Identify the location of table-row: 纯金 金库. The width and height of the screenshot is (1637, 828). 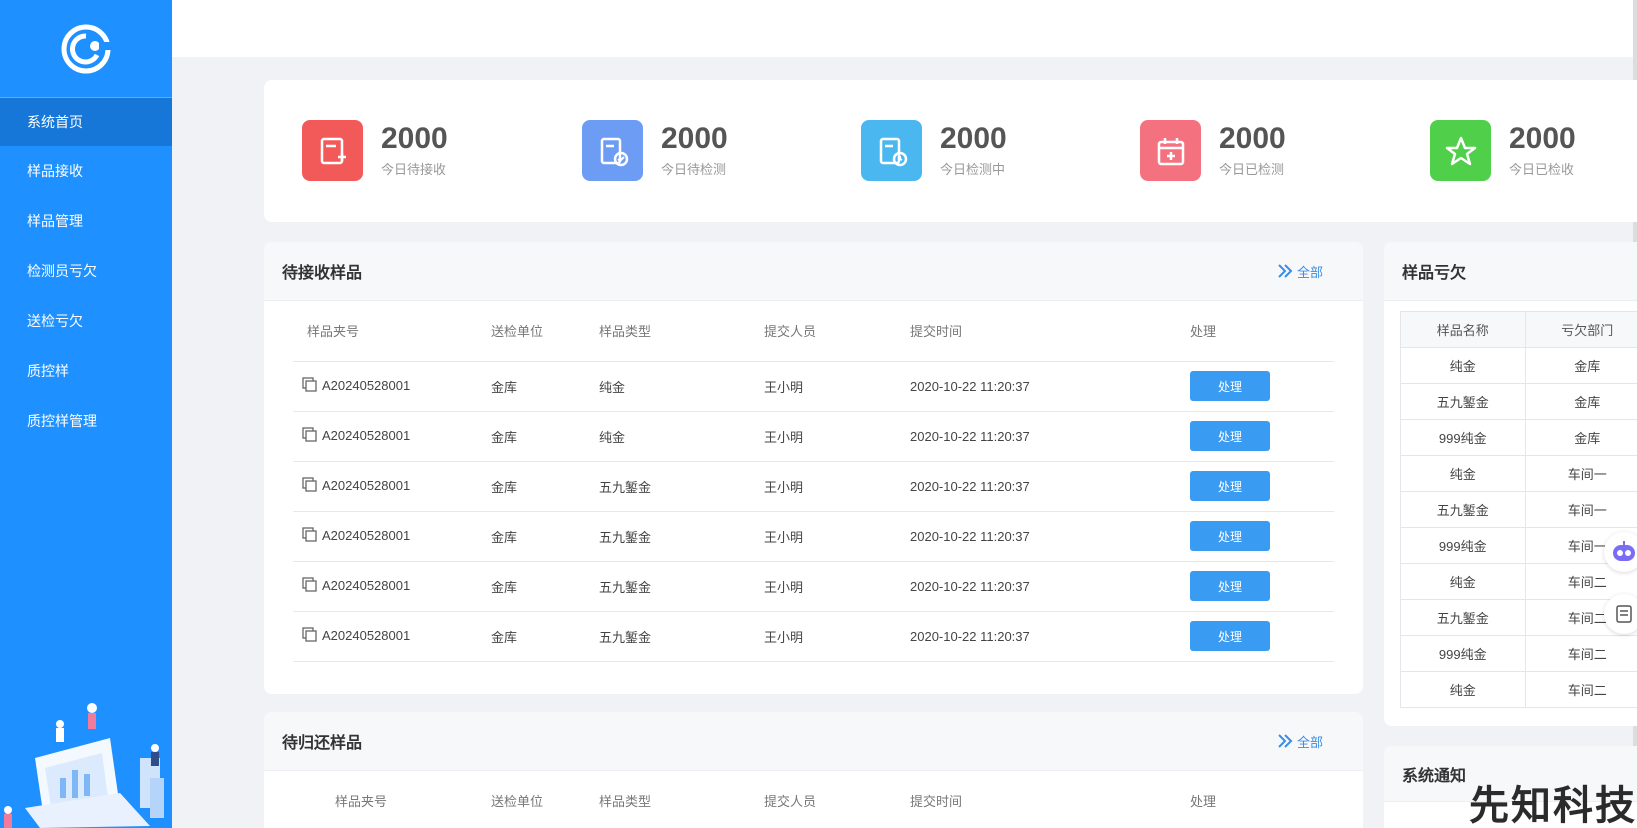
(1518, 365).